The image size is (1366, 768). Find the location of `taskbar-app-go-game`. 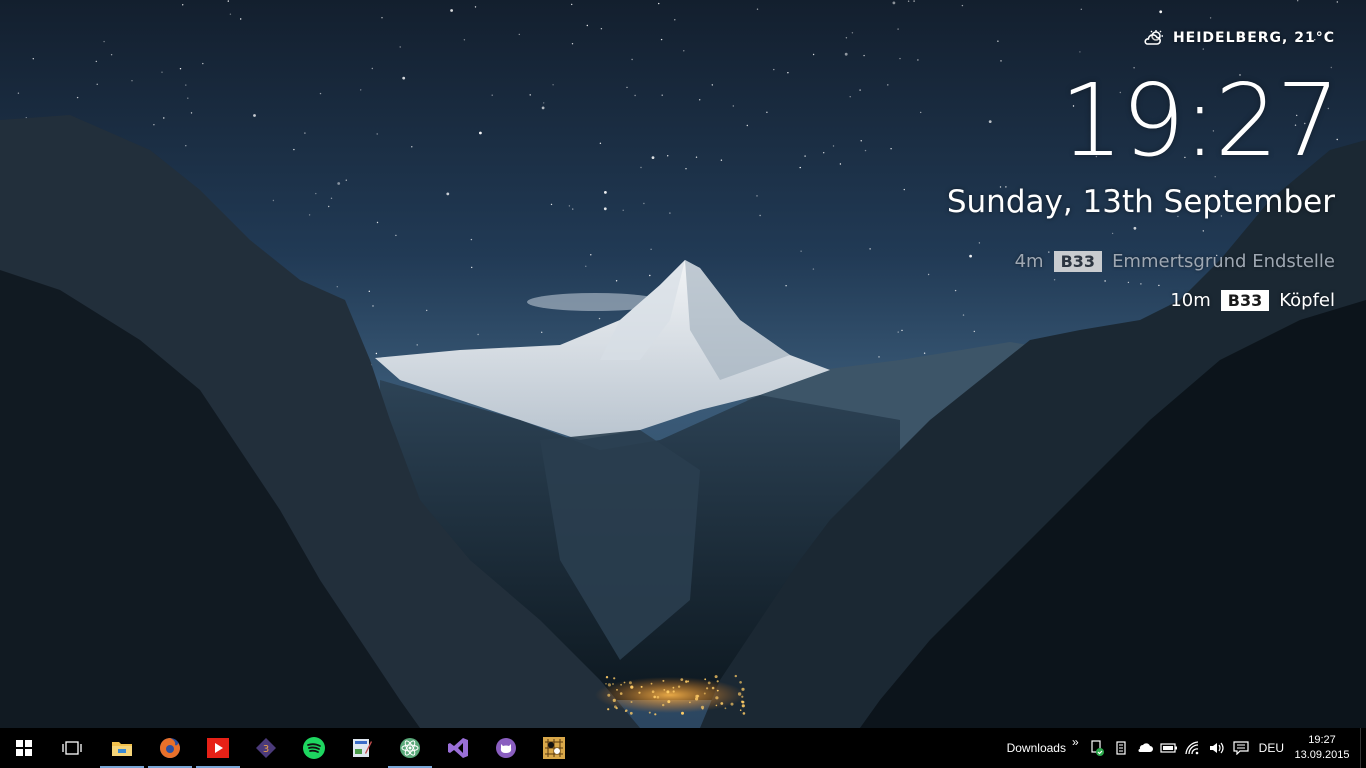

taskbar-app-go-game is located at coordinates (554, 748).